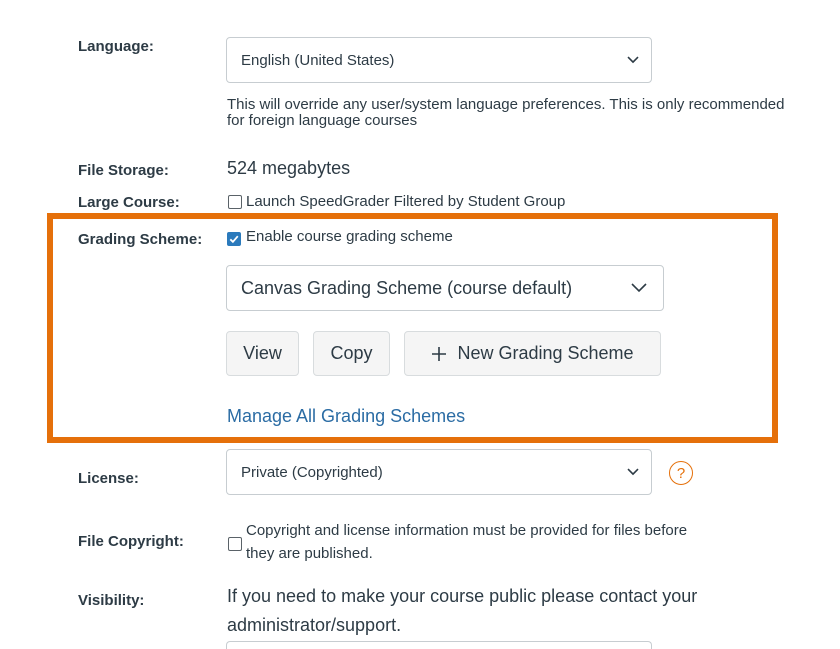 The width and height of the screenshot is (840, 649). I want to click on visibility-text-line2: administrator/support., so click(314, 625).